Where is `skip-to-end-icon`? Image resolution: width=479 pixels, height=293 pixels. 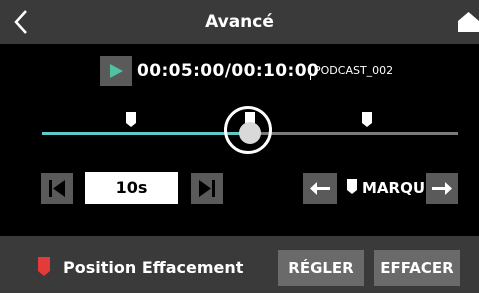
skip-to-end-icon is located at coordinates (207, 188).